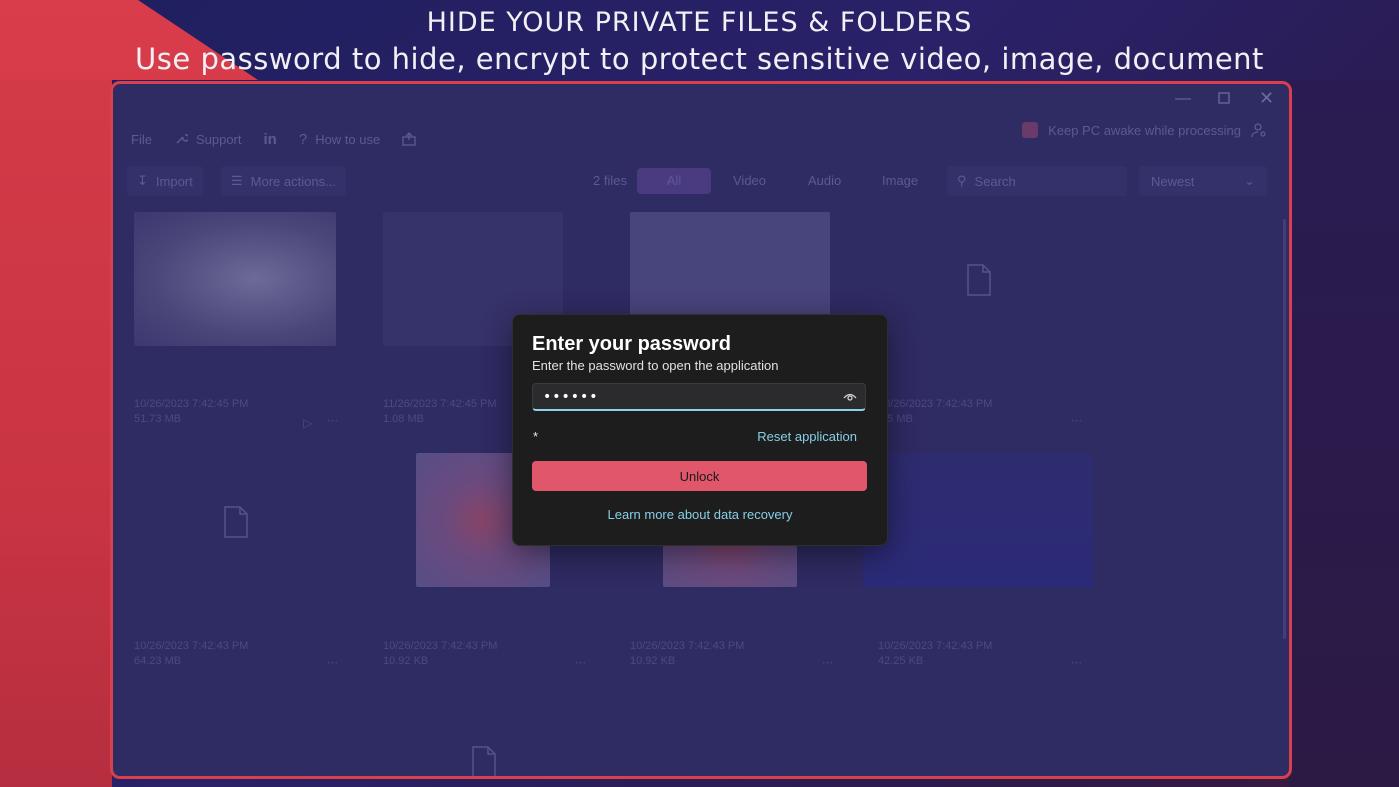  I want to click on download-icon: ↧, so click(142, 180).